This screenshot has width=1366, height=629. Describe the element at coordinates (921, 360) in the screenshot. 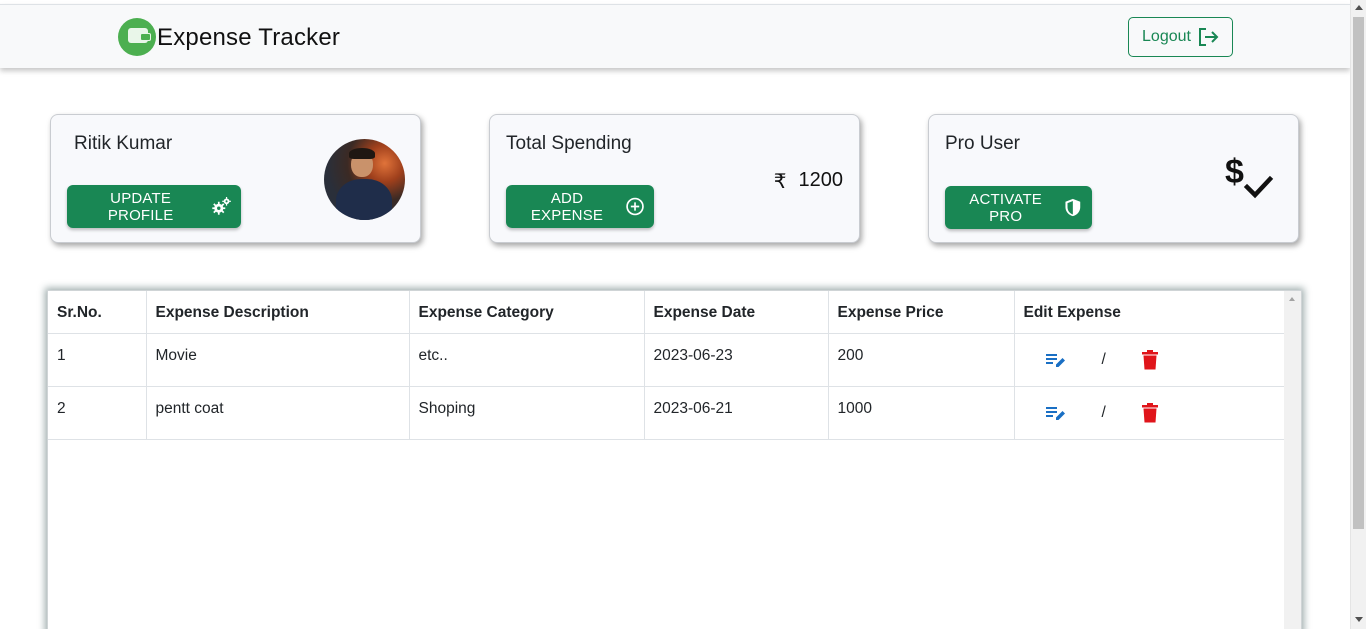

I see `cell-price: 200` at that location.